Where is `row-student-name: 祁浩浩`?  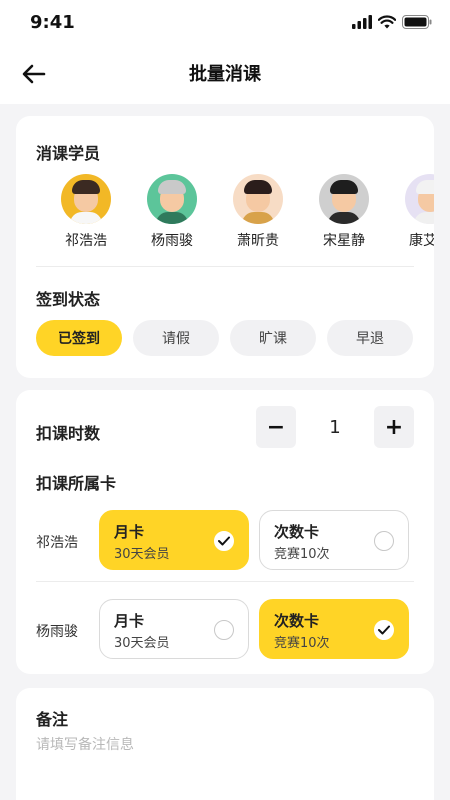
row-student-name: 祁浩浩 is located at coordinates (57, 543).